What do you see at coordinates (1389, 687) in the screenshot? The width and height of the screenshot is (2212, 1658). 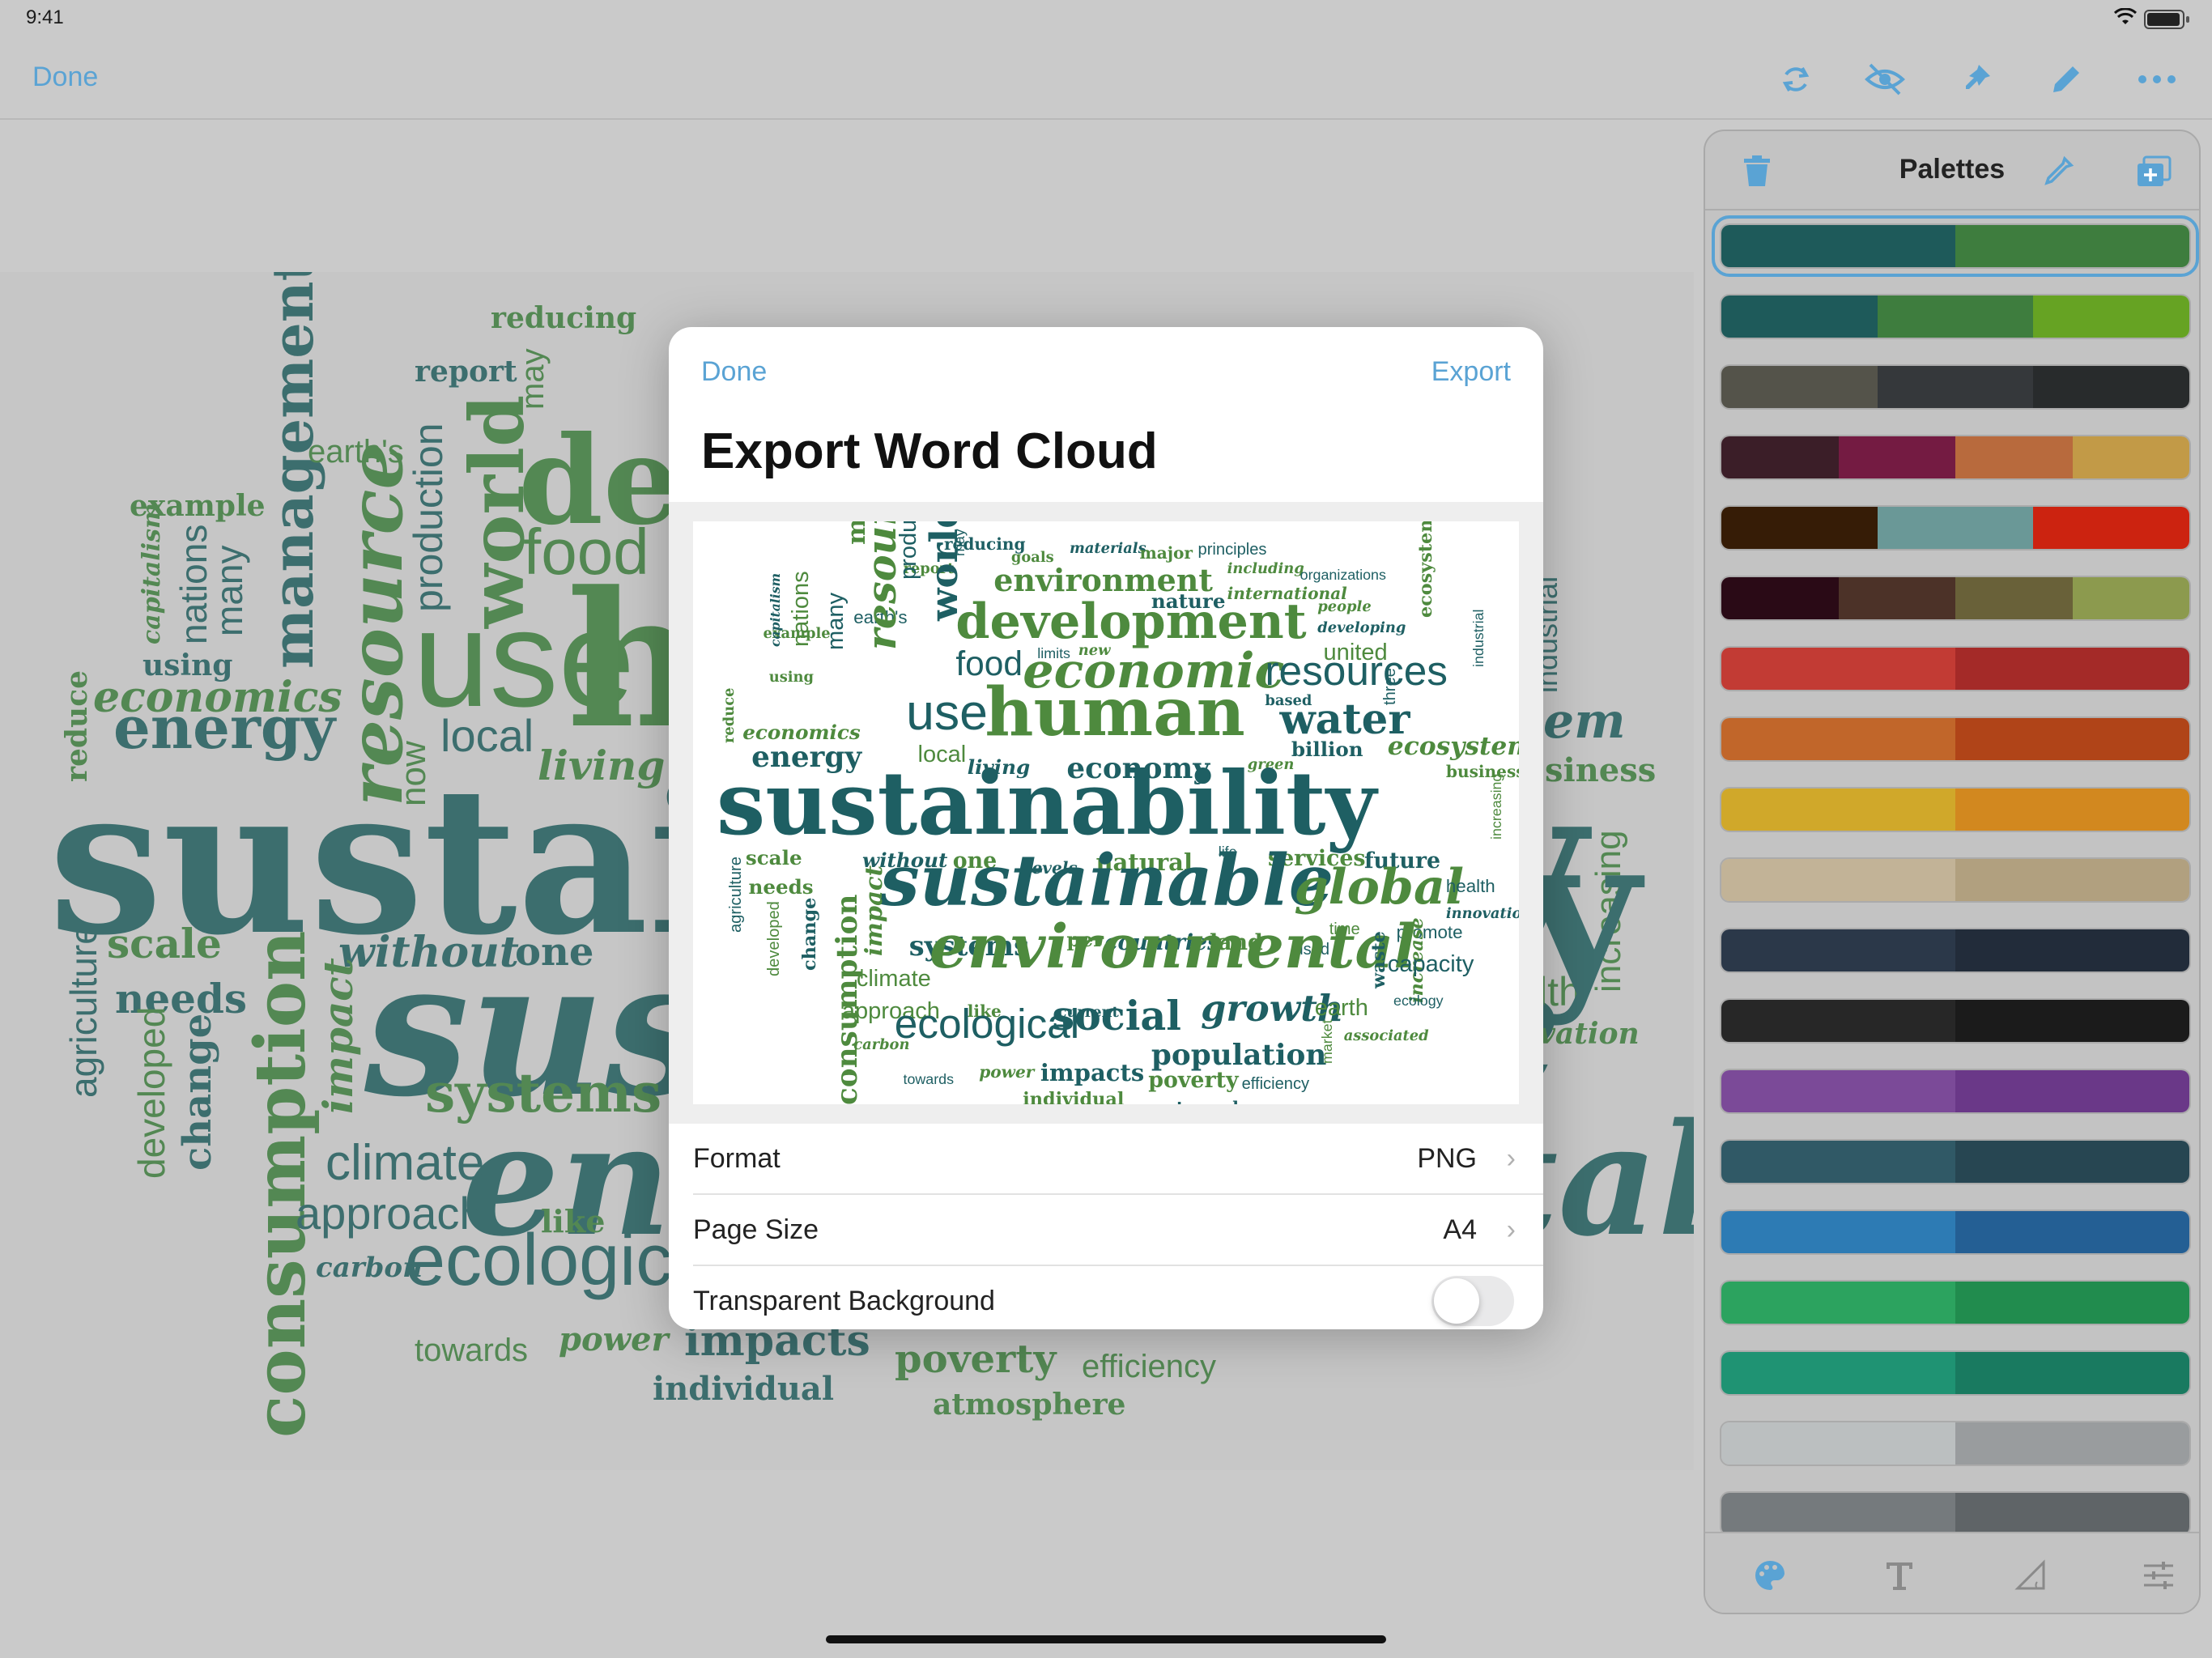 I see `preview-word: three` at bounding box center [1389, 687].